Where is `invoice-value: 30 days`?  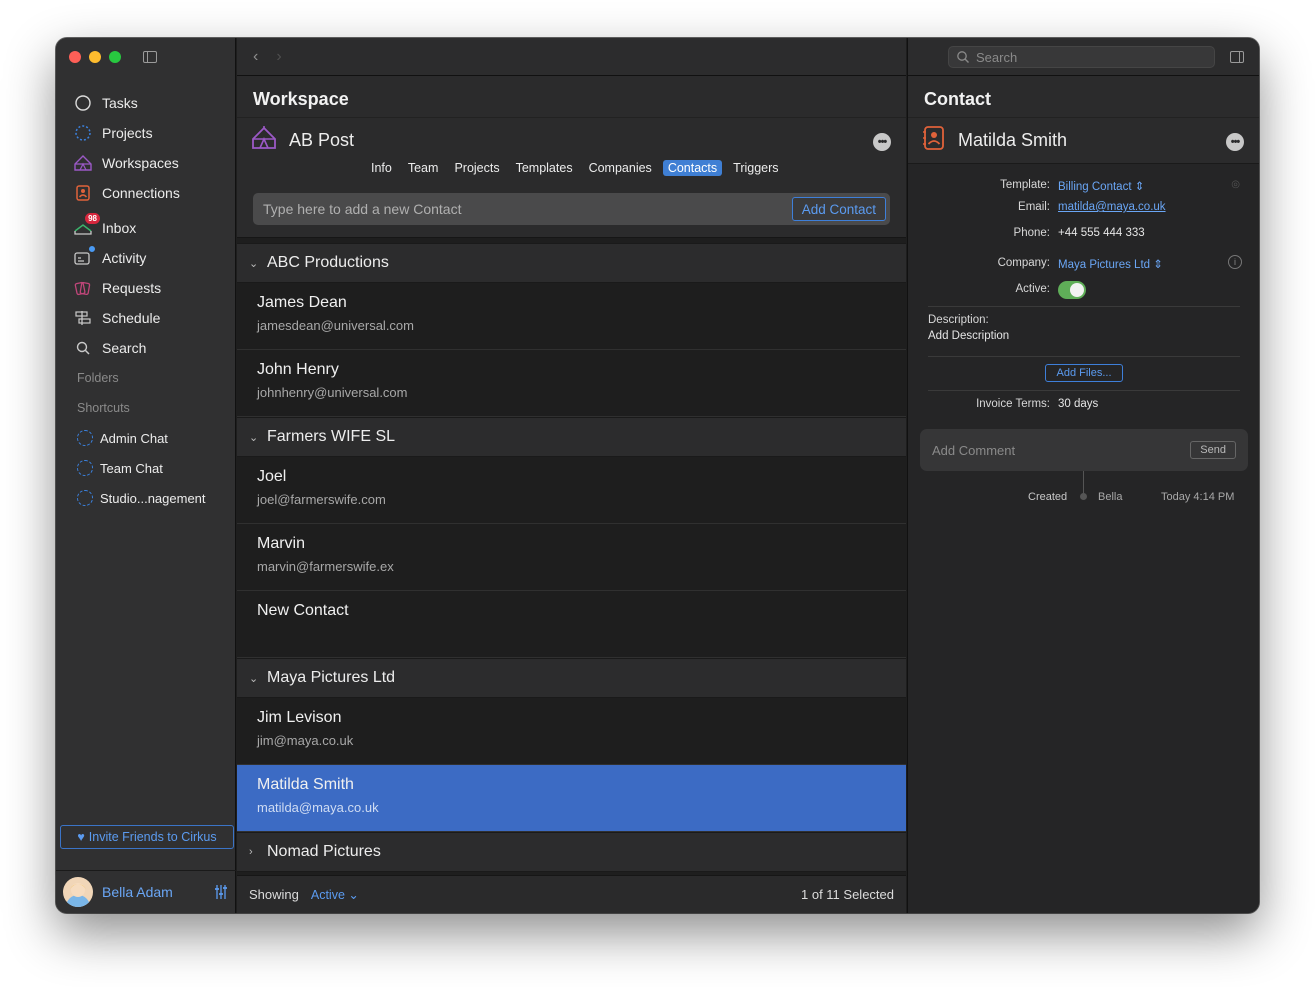 invoice-value: 30 days is located at coordinates (1078, 404).